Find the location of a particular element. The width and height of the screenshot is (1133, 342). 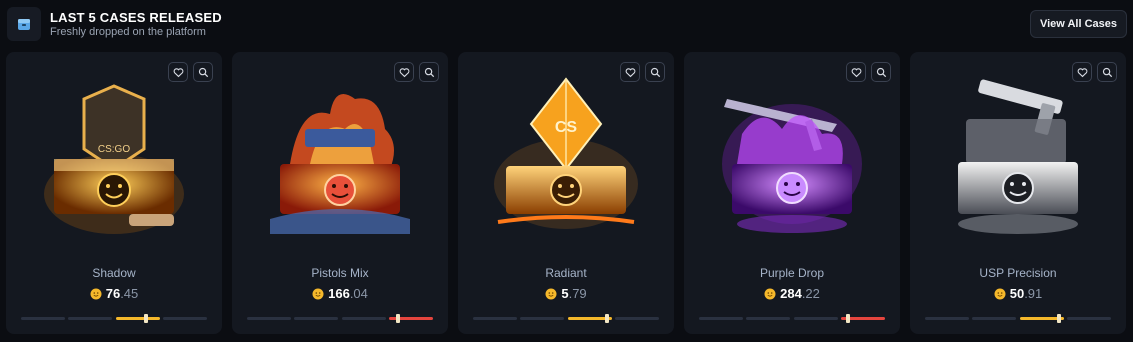

price-integer: 5 is located at coordinates (565, 293).